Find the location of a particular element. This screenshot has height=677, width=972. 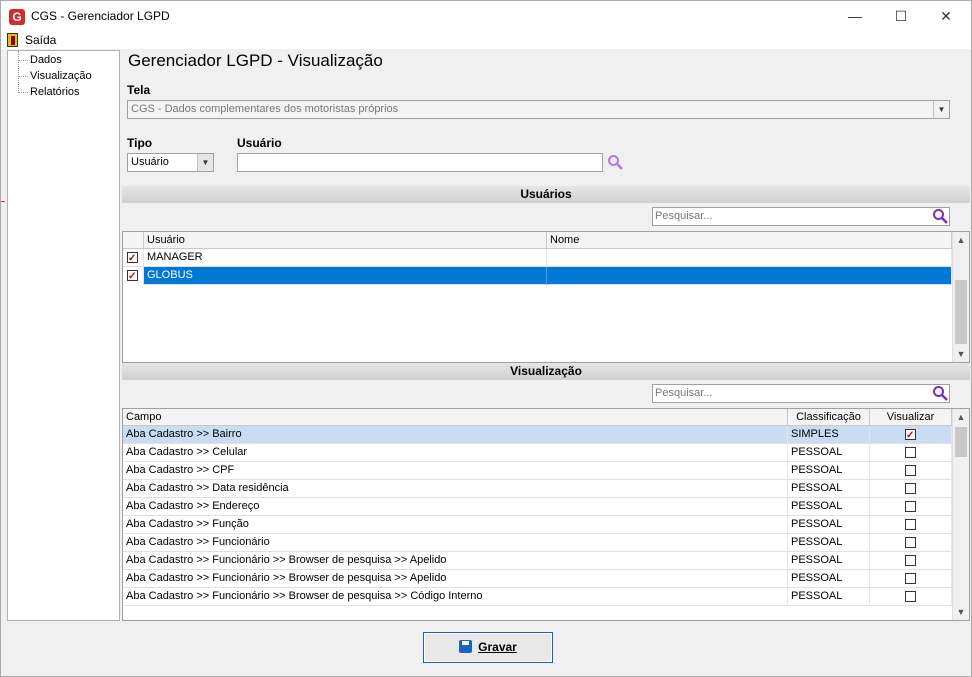

table-row: Aba Cadastro >> Endereço PESSOAL is located at coordinates (537, 507).